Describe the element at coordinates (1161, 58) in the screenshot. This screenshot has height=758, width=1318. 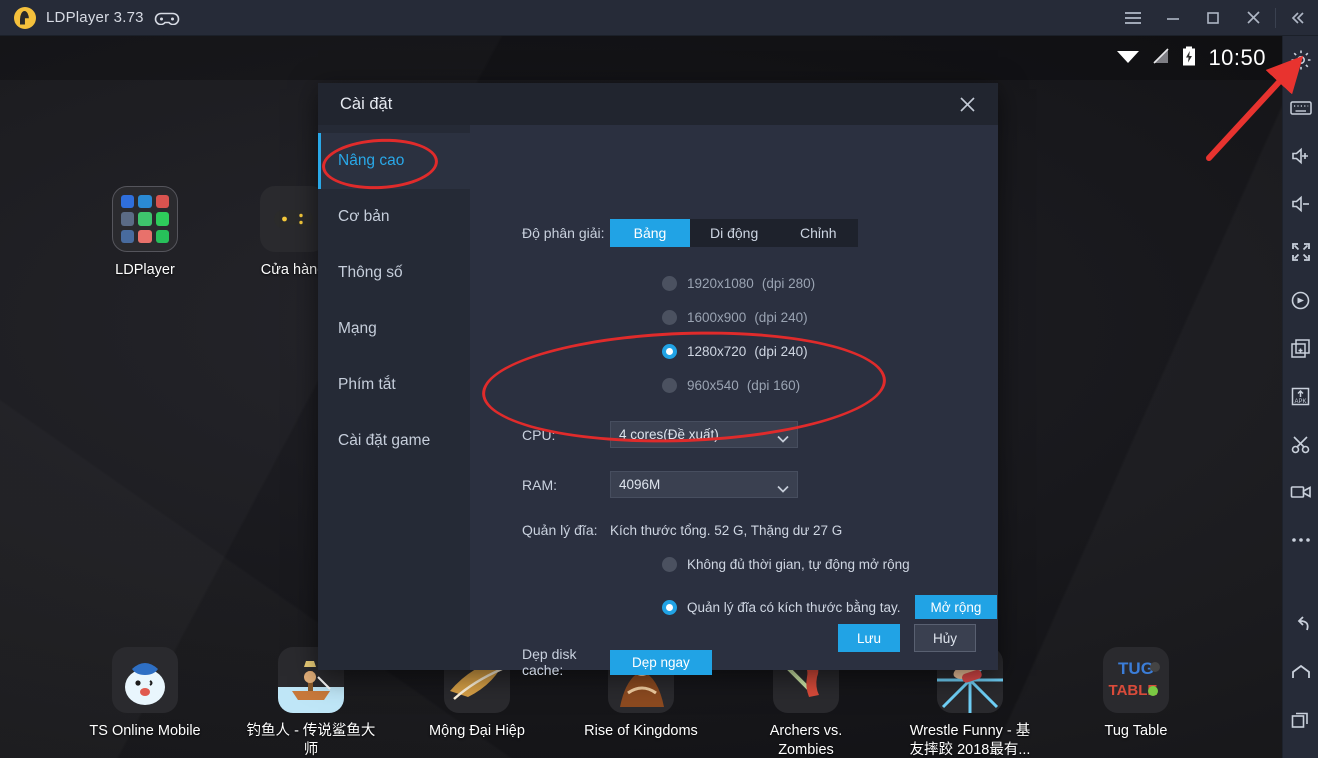
I see `signal-off-icon` at that location.